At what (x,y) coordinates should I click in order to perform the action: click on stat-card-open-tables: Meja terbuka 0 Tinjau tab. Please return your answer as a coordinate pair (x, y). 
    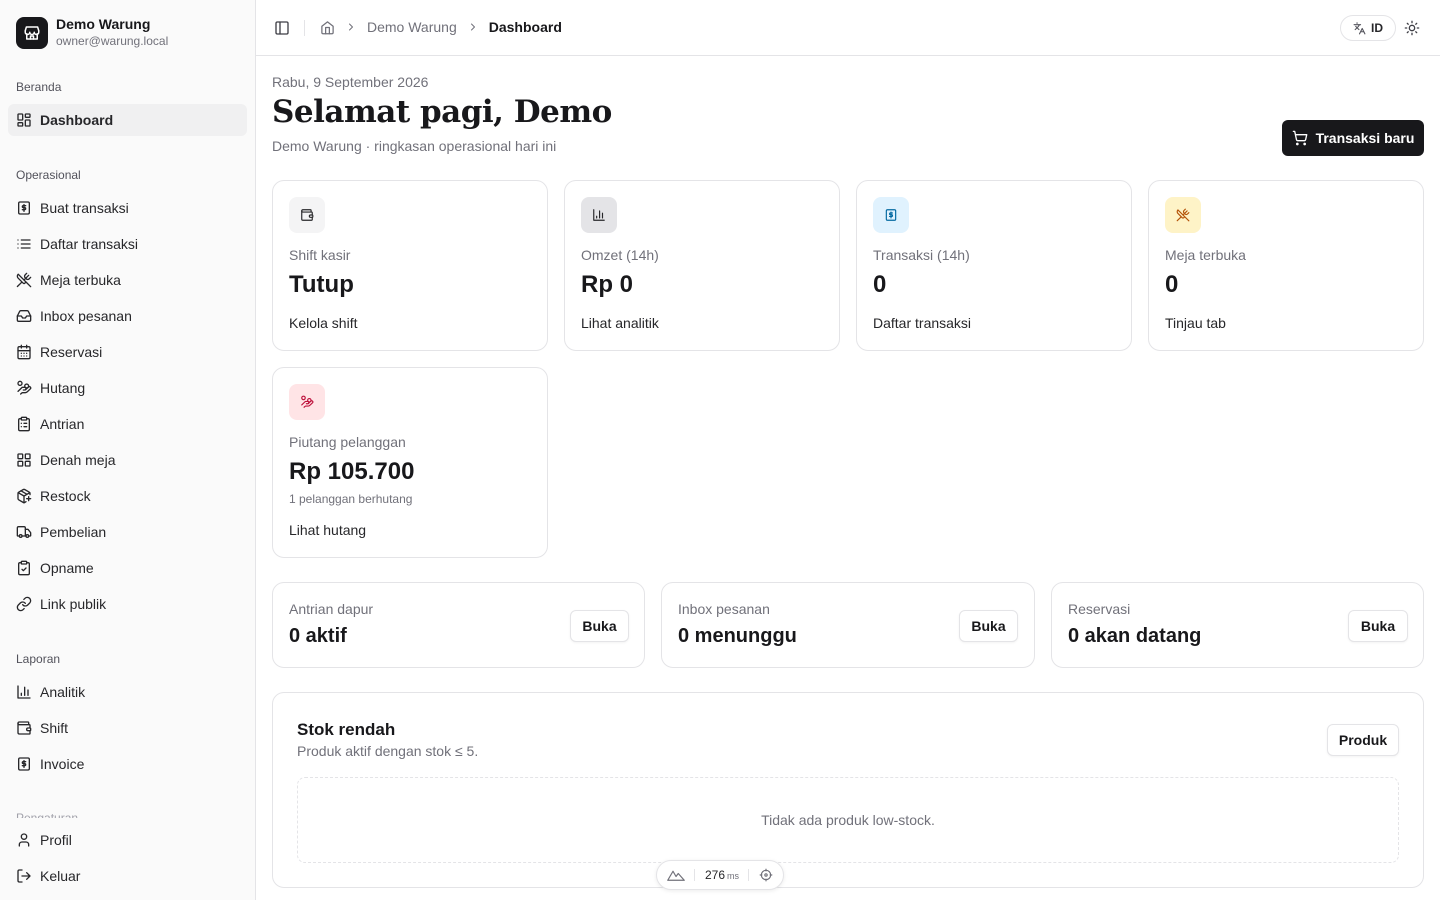
    Looking at the image, I should click on (1286, 265).